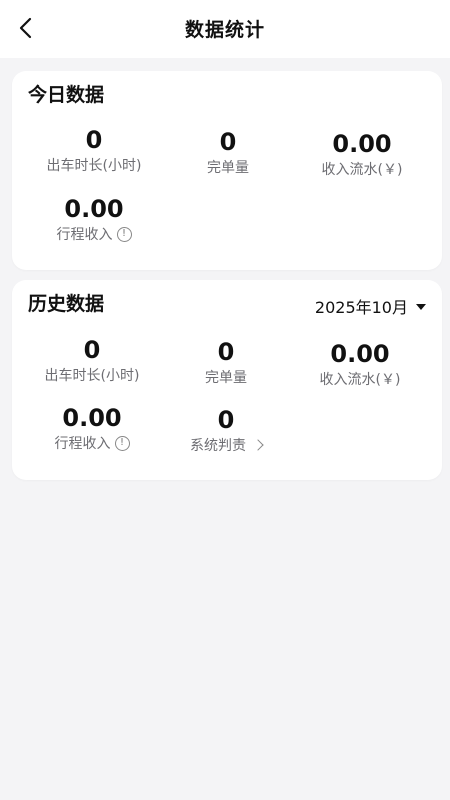 The height and width of the screenshot is (800, 450). What do you see at coordinates (66, 304) in the screenshot?
I see `history-card-title: 历史数据` at bounding box center [66, 304].